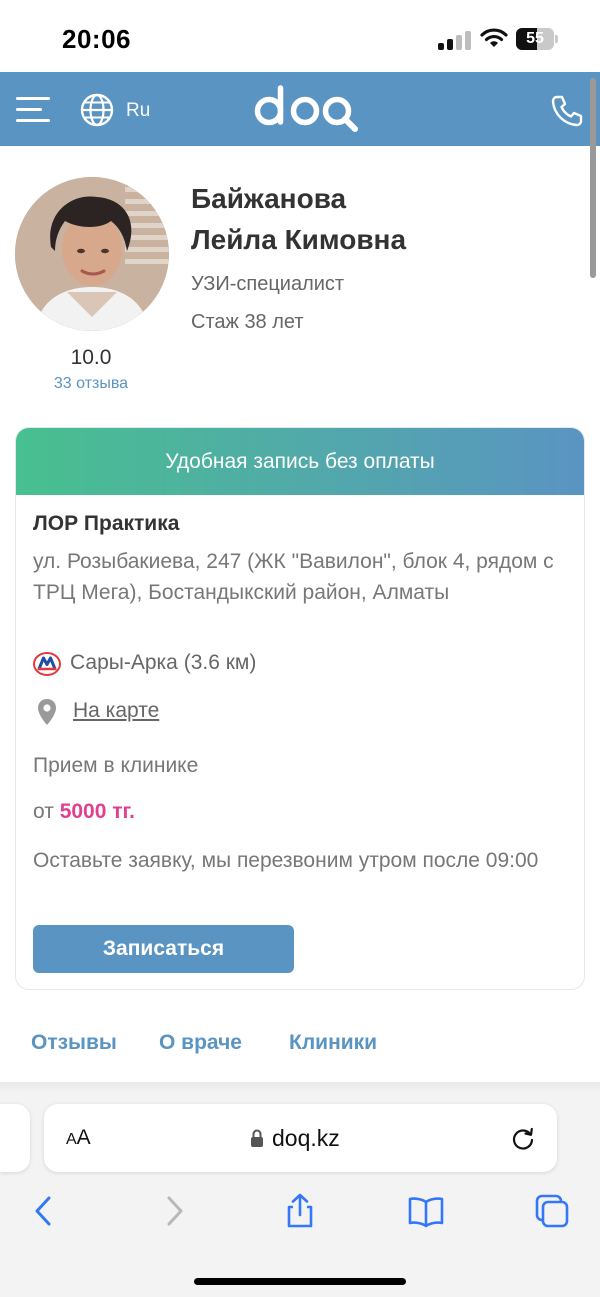  Describe the element at coordinates (523, 1139) in the screenshot. I see `reload-icon` at that location.